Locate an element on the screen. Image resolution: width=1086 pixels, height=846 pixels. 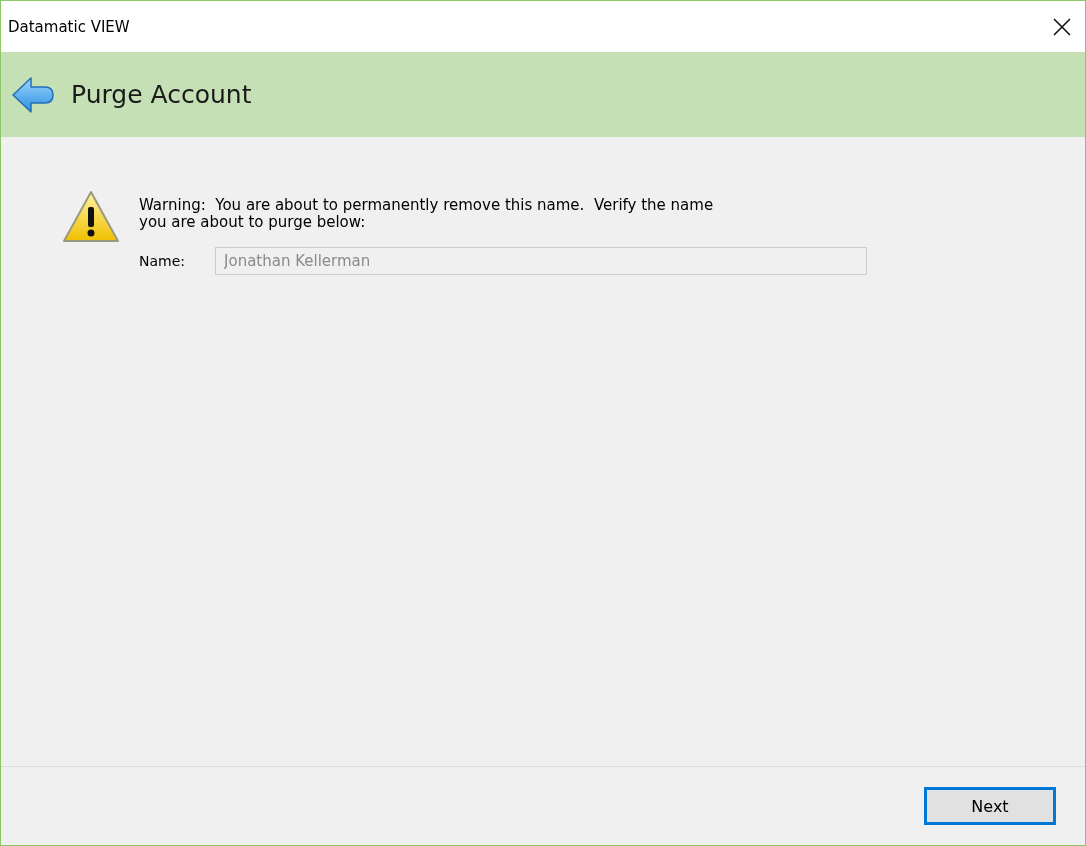
window-title: Datamatic VIEW is located at coordinates (69, 26).